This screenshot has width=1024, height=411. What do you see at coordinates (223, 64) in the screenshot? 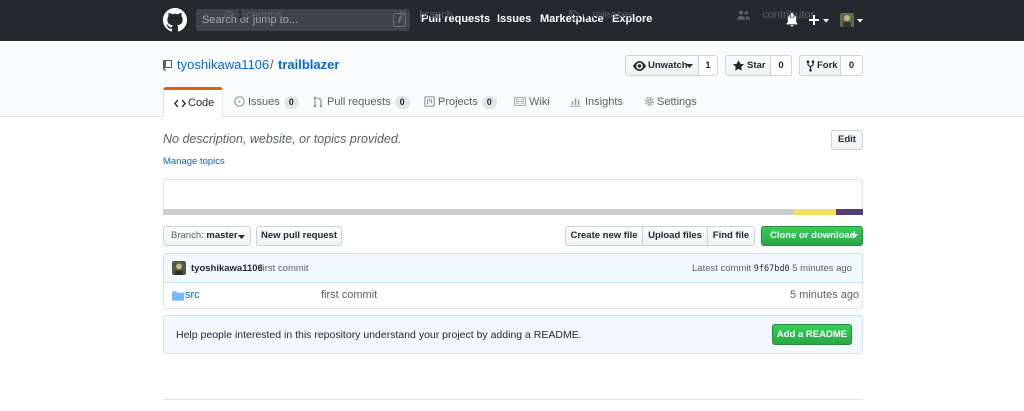
I see `repo-owner-link: tyoshikawa1106` at bounding box center [223, 64].